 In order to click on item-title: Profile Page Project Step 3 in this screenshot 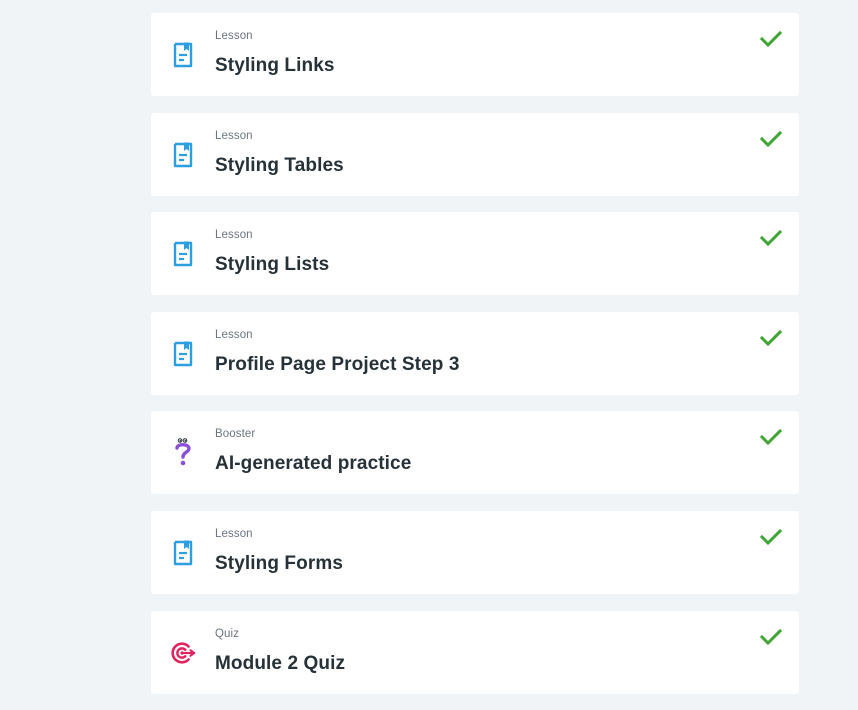, I will do `click(337, 364)`.